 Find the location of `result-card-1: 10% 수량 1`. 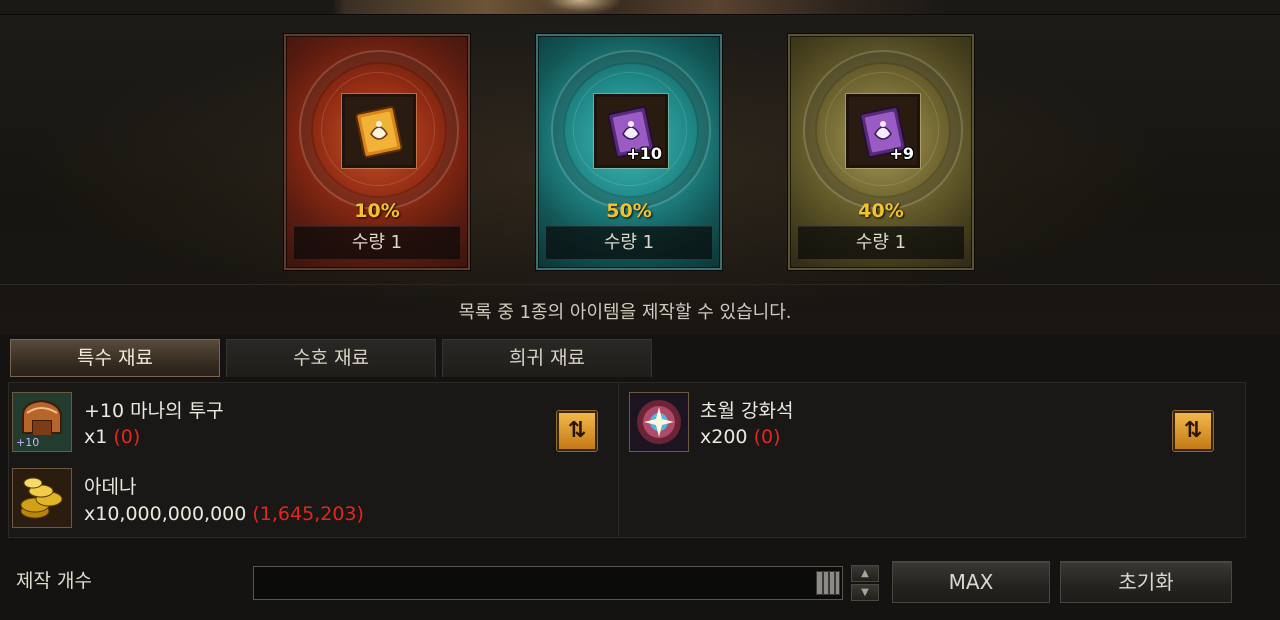

result-card-1: 10% 수량 1 is located at coordinates (377, 152).